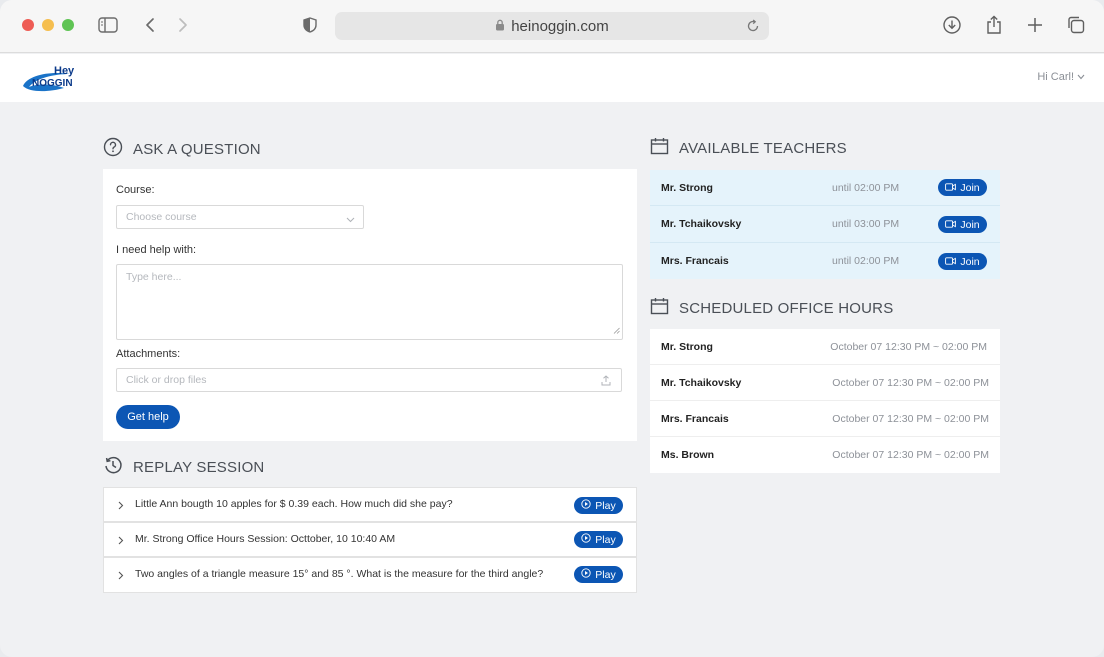 This screenshot has height=657, width=1104. I want to click on teacher-name: Mrs. Francais, so click(695, 261).